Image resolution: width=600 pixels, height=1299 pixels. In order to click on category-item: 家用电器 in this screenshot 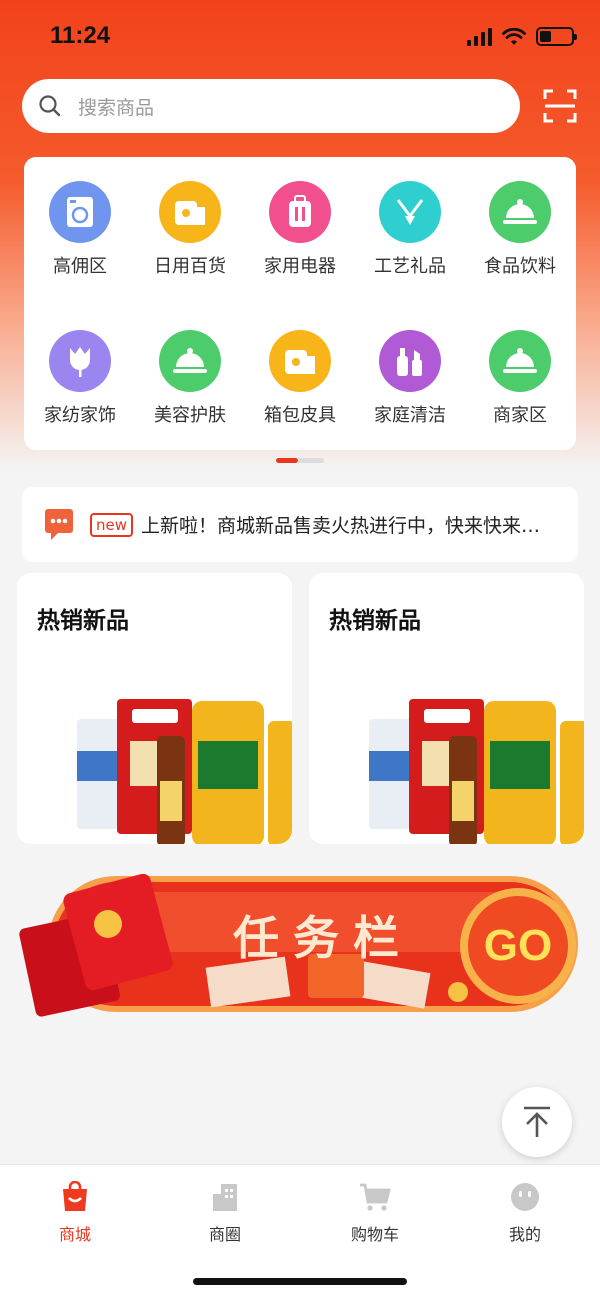, I will do `click(300, 229)`.